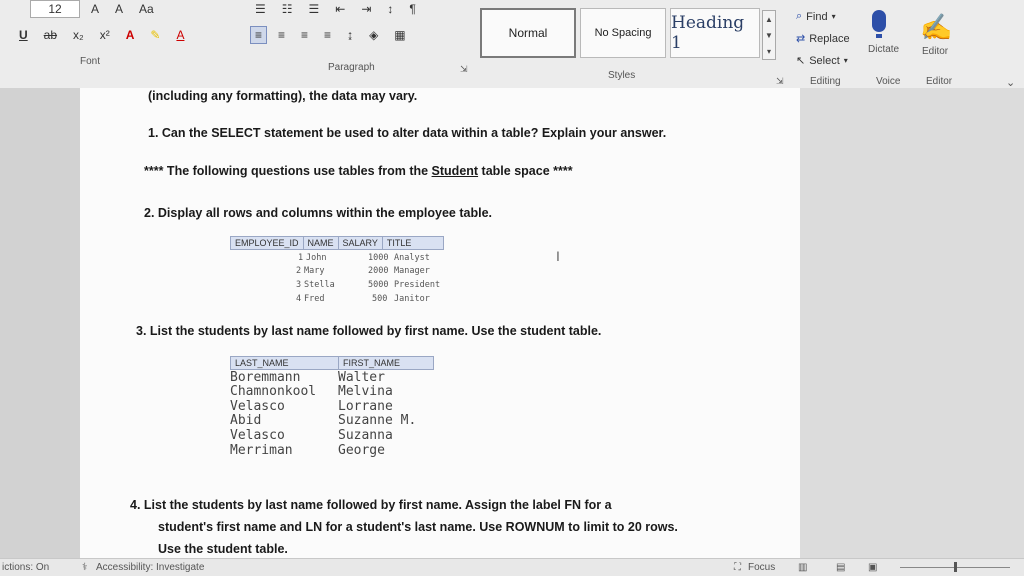  What do you see at coordinates (361, 450) in the screenshot?
I see `table-cell: George` at bounding box center [361, 450].